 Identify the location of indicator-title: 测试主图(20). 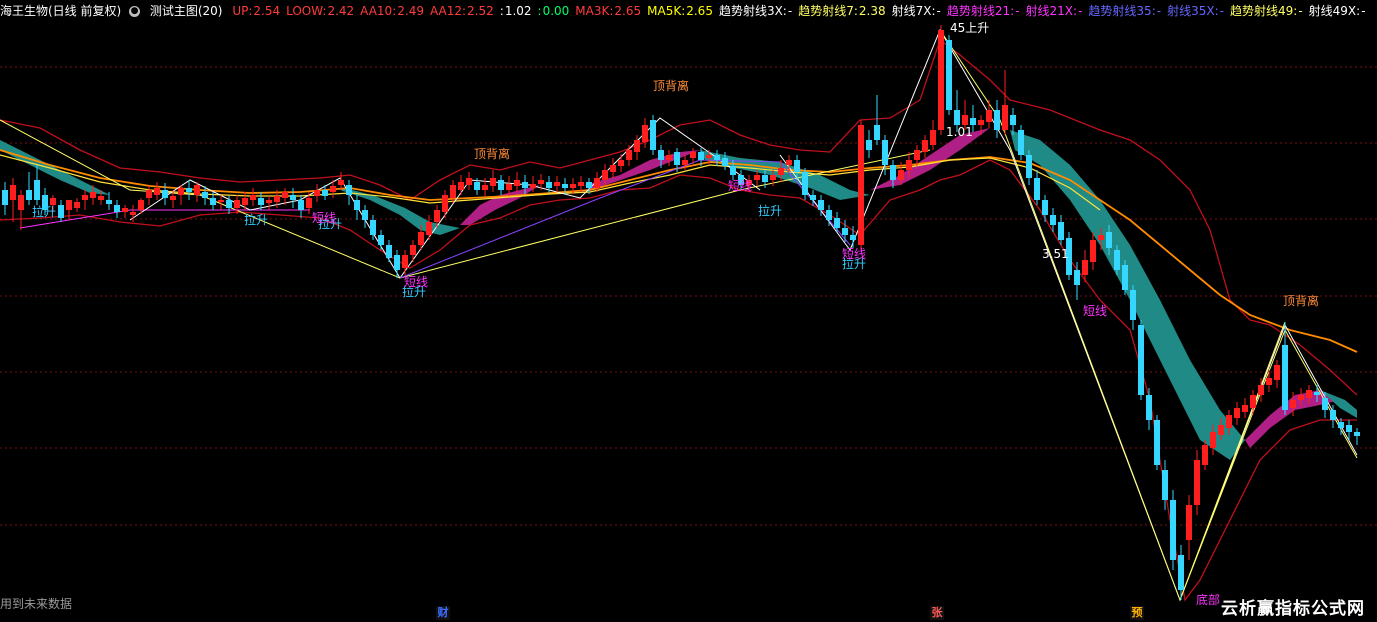
(186, 11).